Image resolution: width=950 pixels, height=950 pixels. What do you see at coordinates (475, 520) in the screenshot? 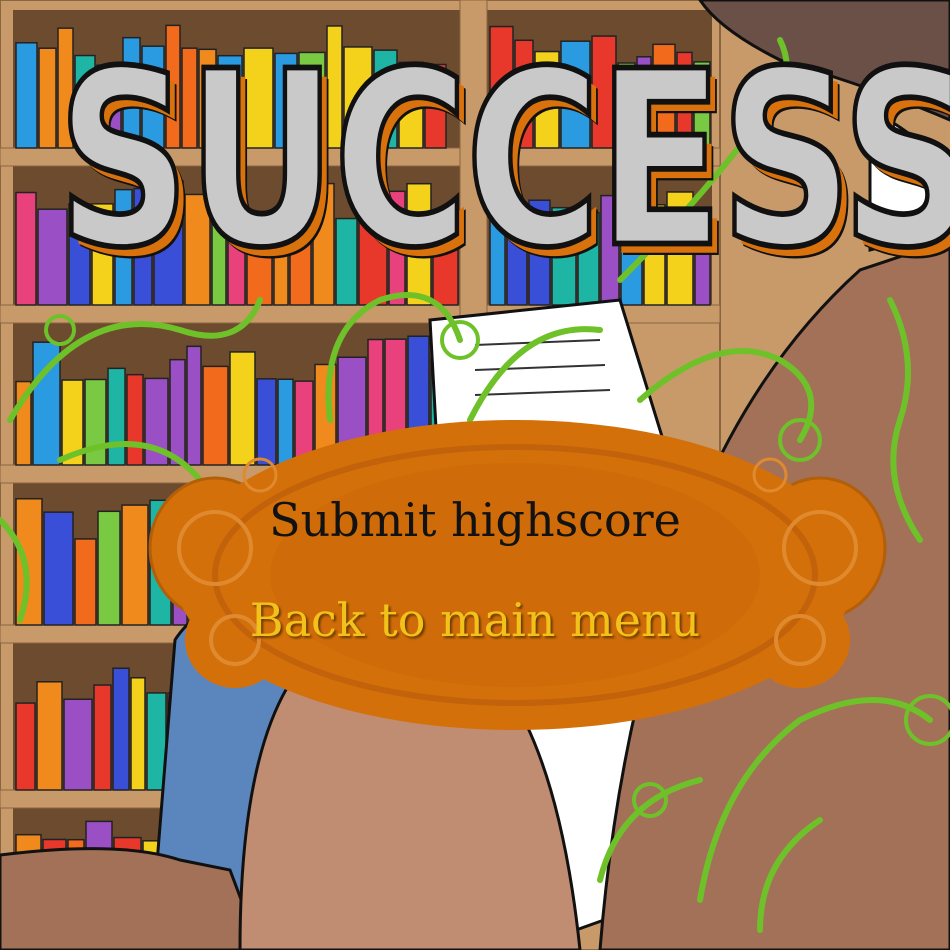
I see `submit-highscore-button: Submit highscore` at bounding box center [475, 520].